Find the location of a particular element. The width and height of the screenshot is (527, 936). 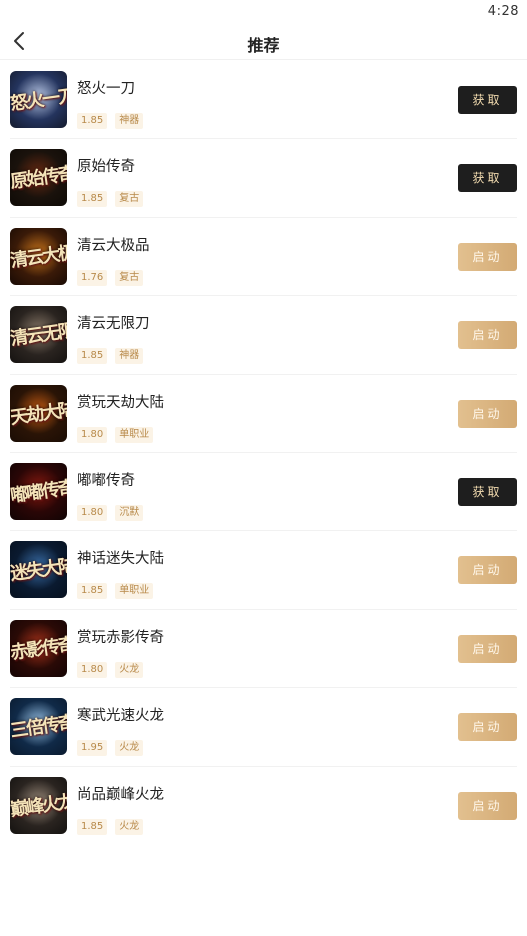

game-thumbnail: 怒火一刀 is located at coordinates (38, 99).